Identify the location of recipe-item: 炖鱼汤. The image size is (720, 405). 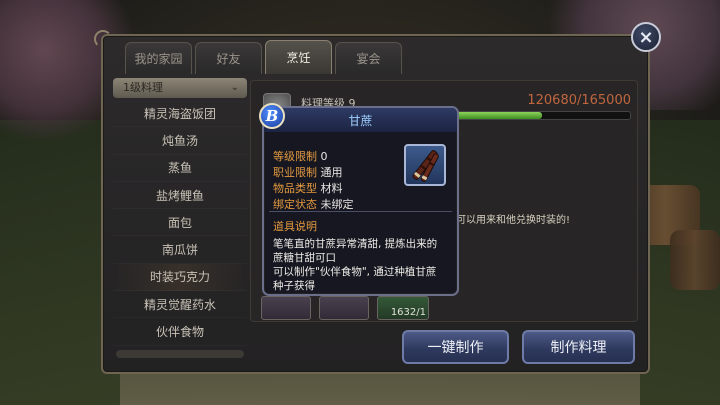
(180, 140).